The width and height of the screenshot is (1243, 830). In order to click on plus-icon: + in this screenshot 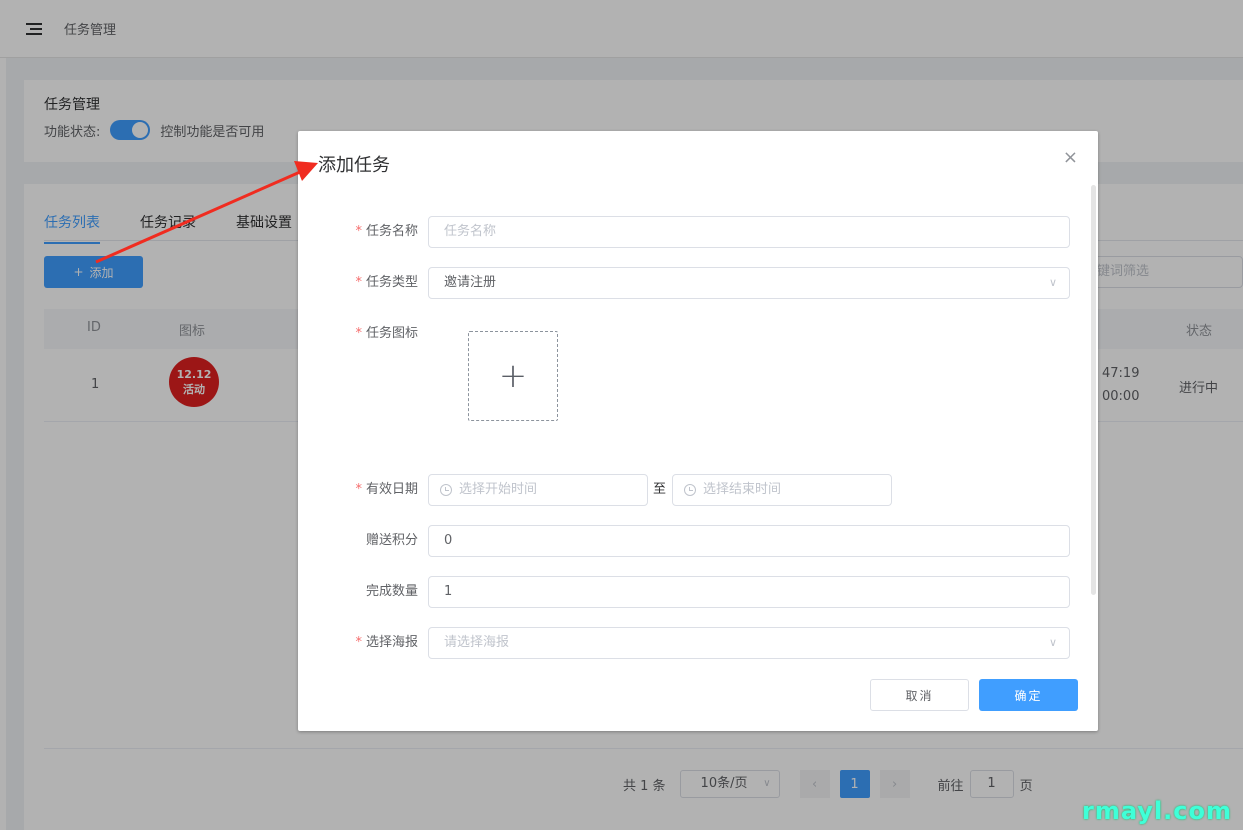, I will do `click(513, 376)`.